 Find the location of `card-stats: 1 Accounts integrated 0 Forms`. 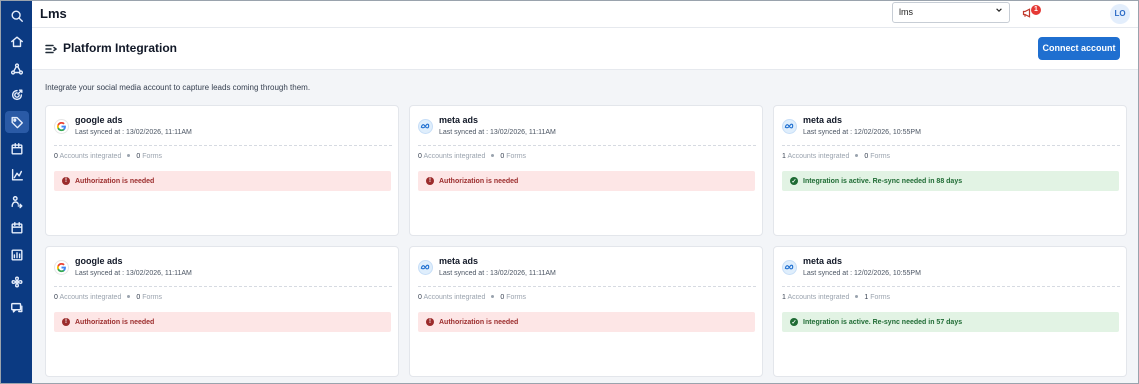

card-stats: 1 Accounts integrated 0 Forms is located at coordinates (836, 156).